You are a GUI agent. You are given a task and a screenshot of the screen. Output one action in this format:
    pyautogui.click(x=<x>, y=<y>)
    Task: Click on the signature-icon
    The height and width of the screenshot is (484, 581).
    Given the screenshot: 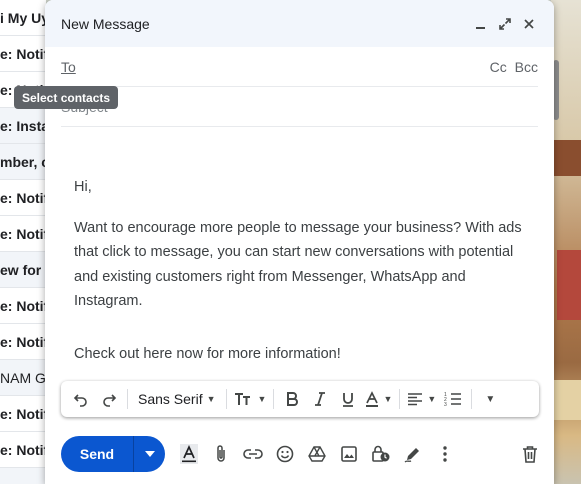 What is the action you would take?
    pyautogui.click(x=413, y=454)
    